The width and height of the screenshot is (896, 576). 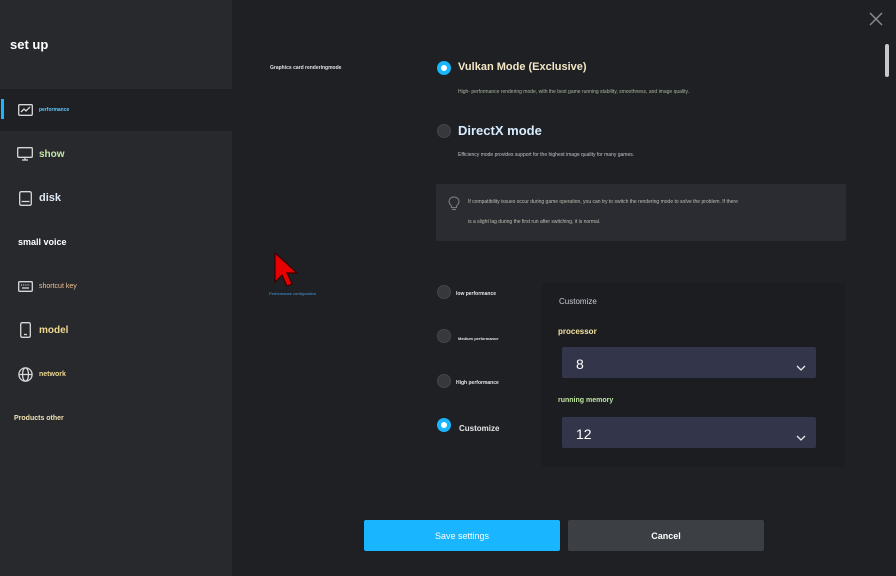 What do you see at coordinates (577, 331) in the screenshot?
I see `processor-label: processor` at bounding box center [577, 331].